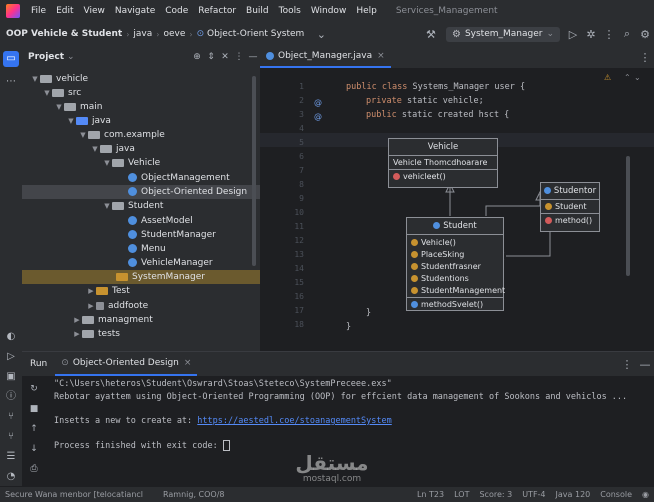 The image size is (654, 502). I want to click on menu-window: Window, so click(329, 11).